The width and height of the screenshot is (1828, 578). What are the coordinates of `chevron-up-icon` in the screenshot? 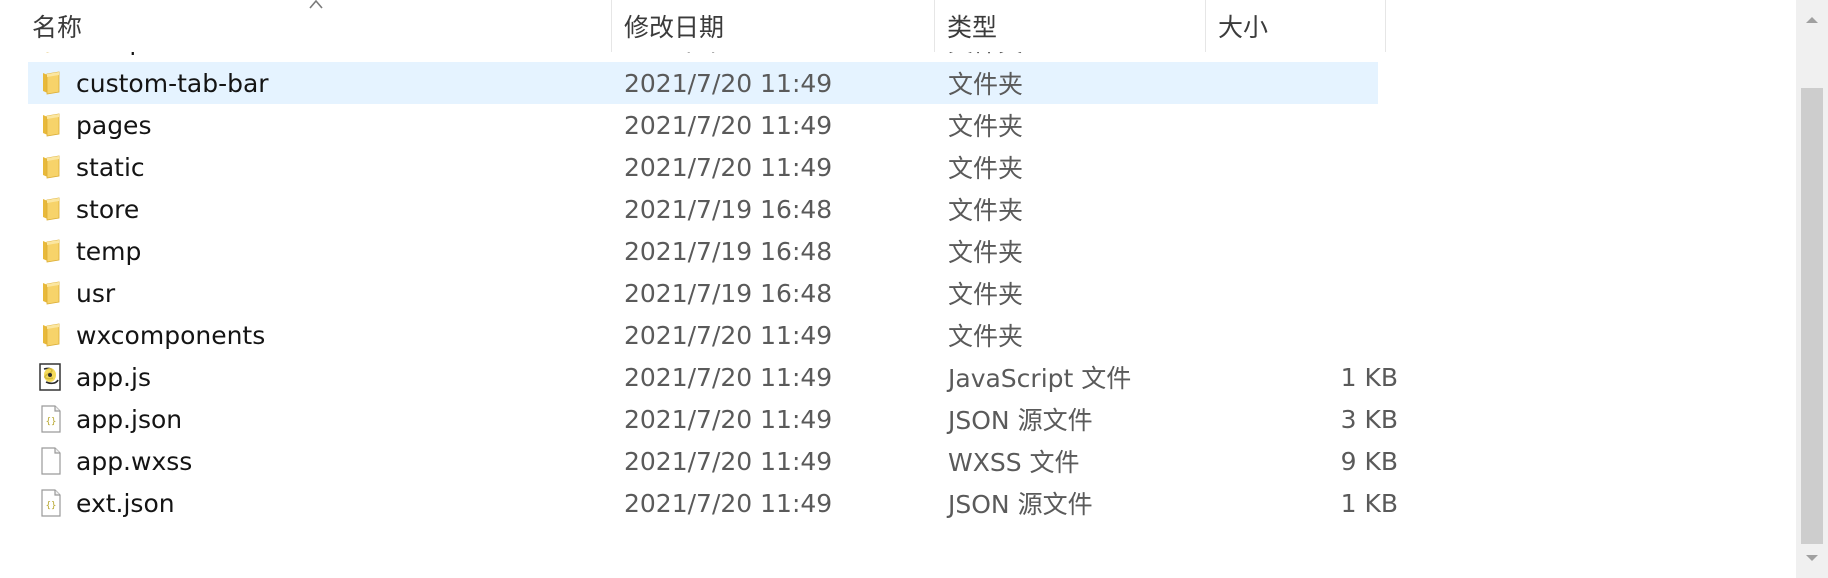 It's located at (1812, 20).